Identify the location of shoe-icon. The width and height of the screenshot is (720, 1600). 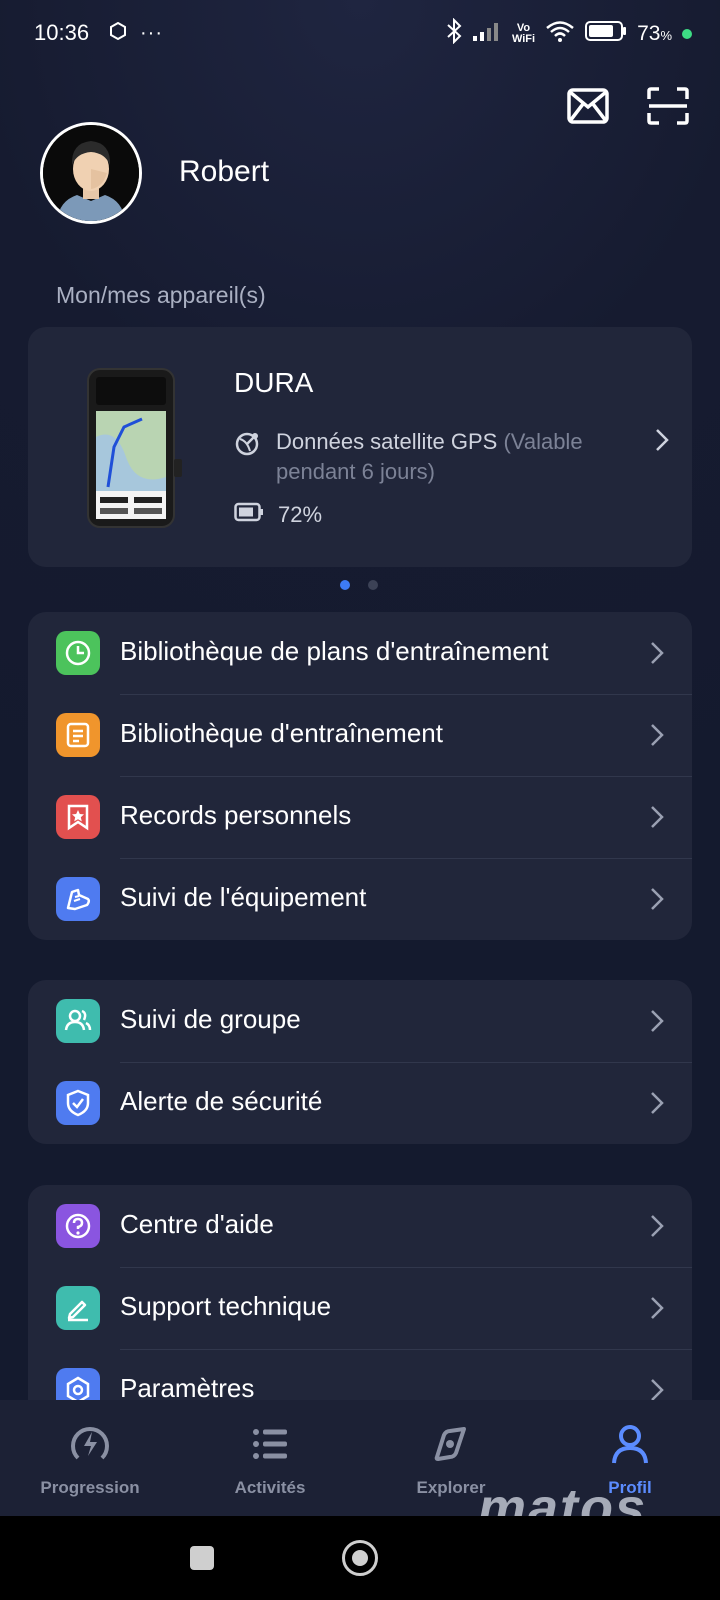
(78, 899).